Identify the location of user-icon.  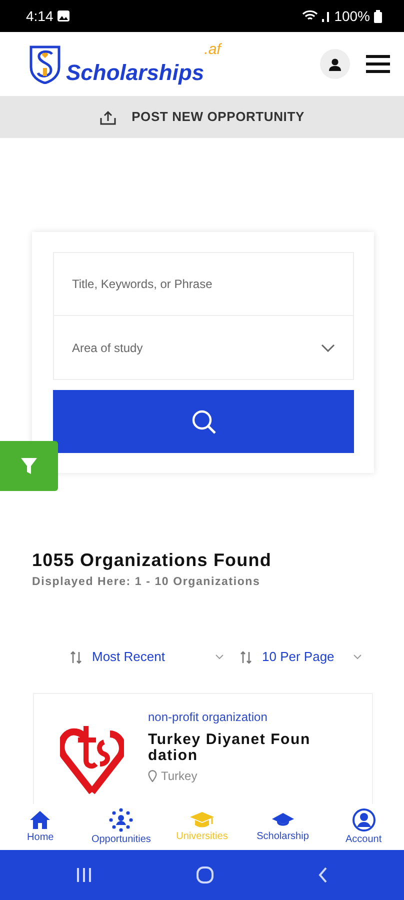
(335, 64).